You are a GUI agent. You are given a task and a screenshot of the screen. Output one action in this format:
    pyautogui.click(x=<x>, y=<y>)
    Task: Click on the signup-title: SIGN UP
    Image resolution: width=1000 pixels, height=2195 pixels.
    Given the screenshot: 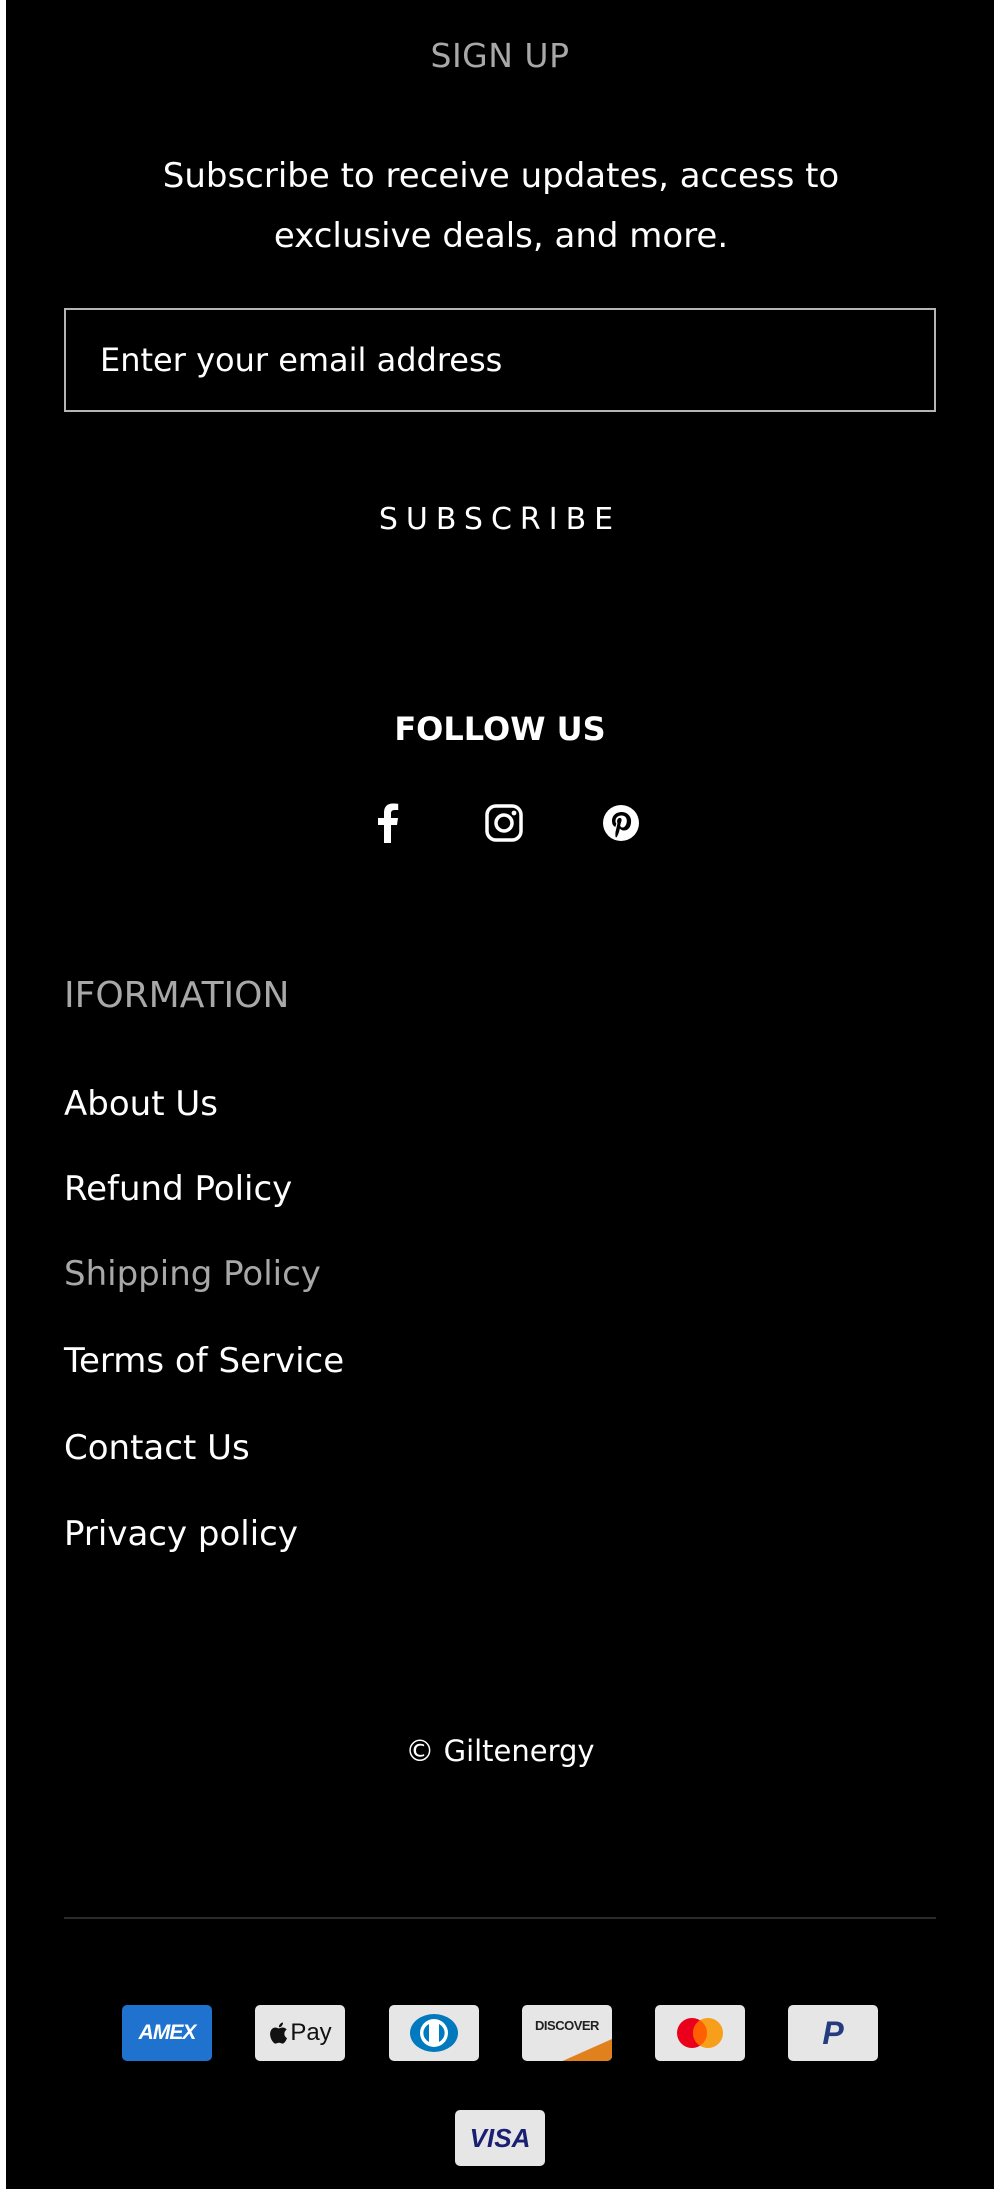 What is the action you would take?
    pyautogui.click(x=500, y=55)
    